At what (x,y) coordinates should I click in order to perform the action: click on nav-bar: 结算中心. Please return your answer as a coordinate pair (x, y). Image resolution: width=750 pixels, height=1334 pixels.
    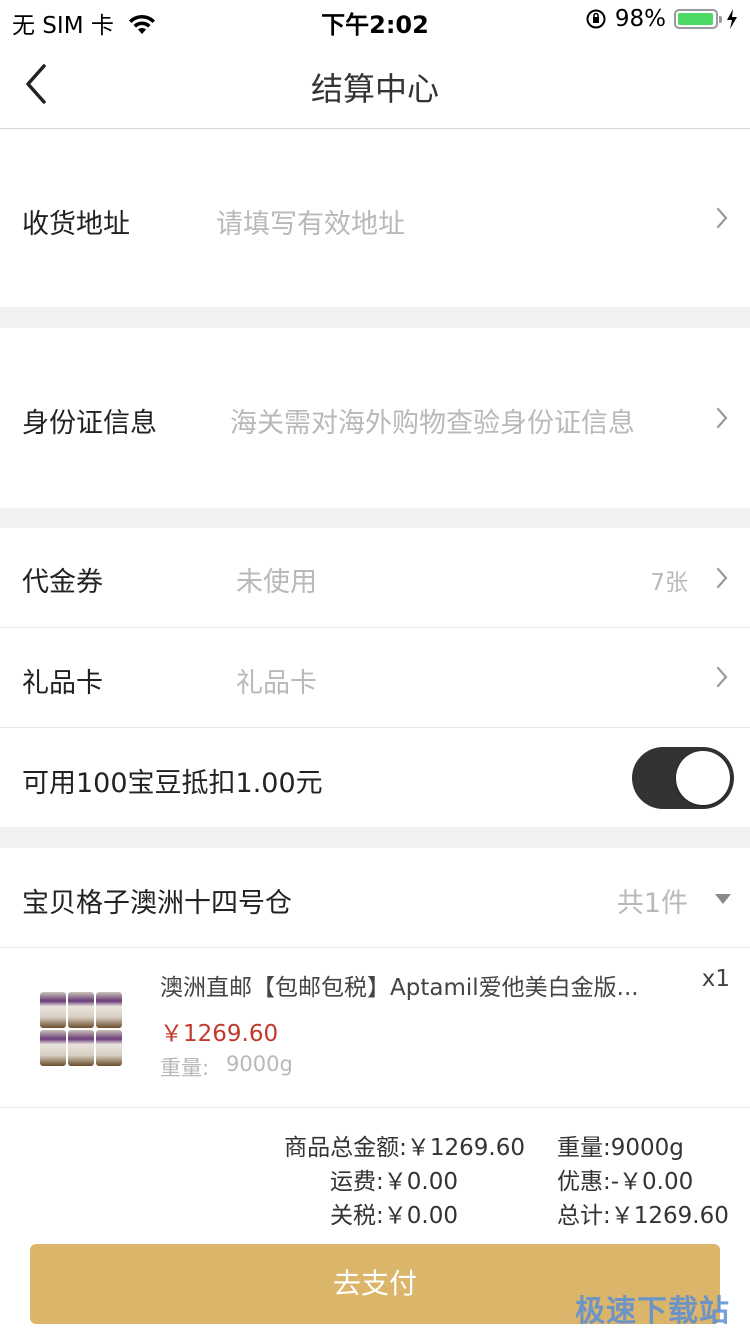
    Looking at the image, I should click on (375, 84).